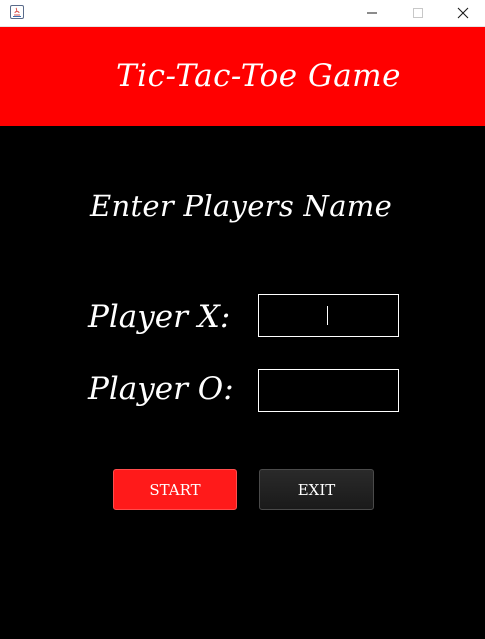  Describe the element at coordinates (328, 390) in the screenshot. I see `player-o-input` at that location.